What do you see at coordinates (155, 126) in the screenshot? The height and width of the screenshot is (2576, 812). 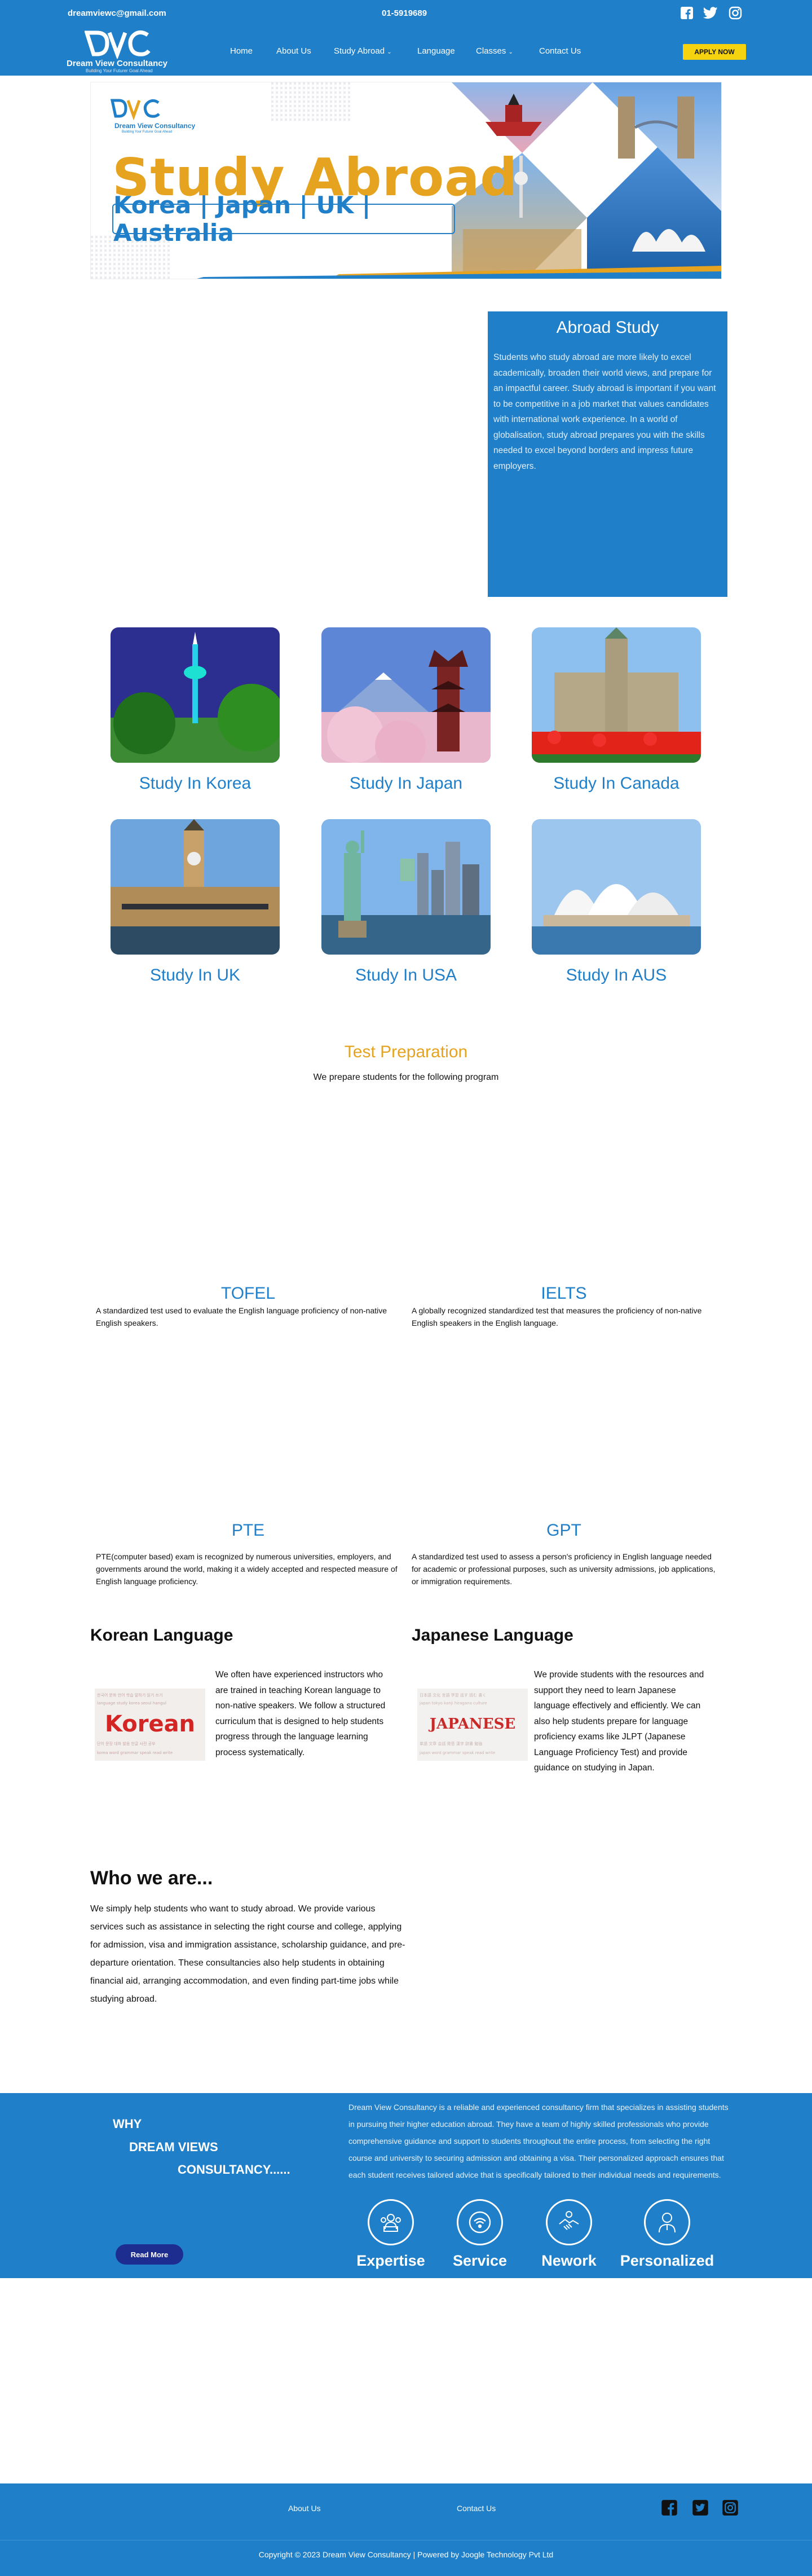 I see `banner-logo-name: Dream View Consultancy` at bounding box center [155, 126].